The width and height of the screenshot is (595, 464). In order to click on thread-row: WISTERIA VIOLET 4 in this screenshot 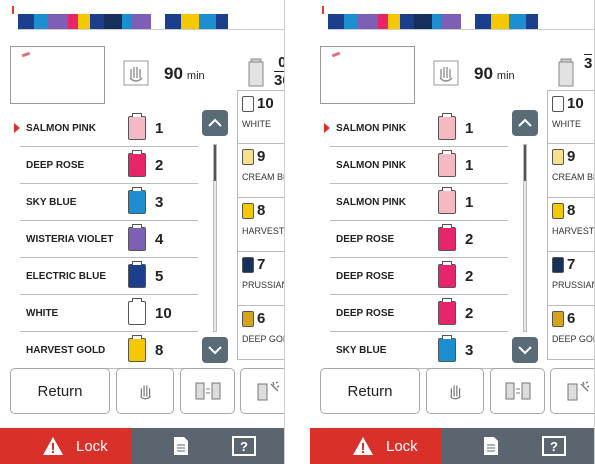, I will do `click(109, 239)`.